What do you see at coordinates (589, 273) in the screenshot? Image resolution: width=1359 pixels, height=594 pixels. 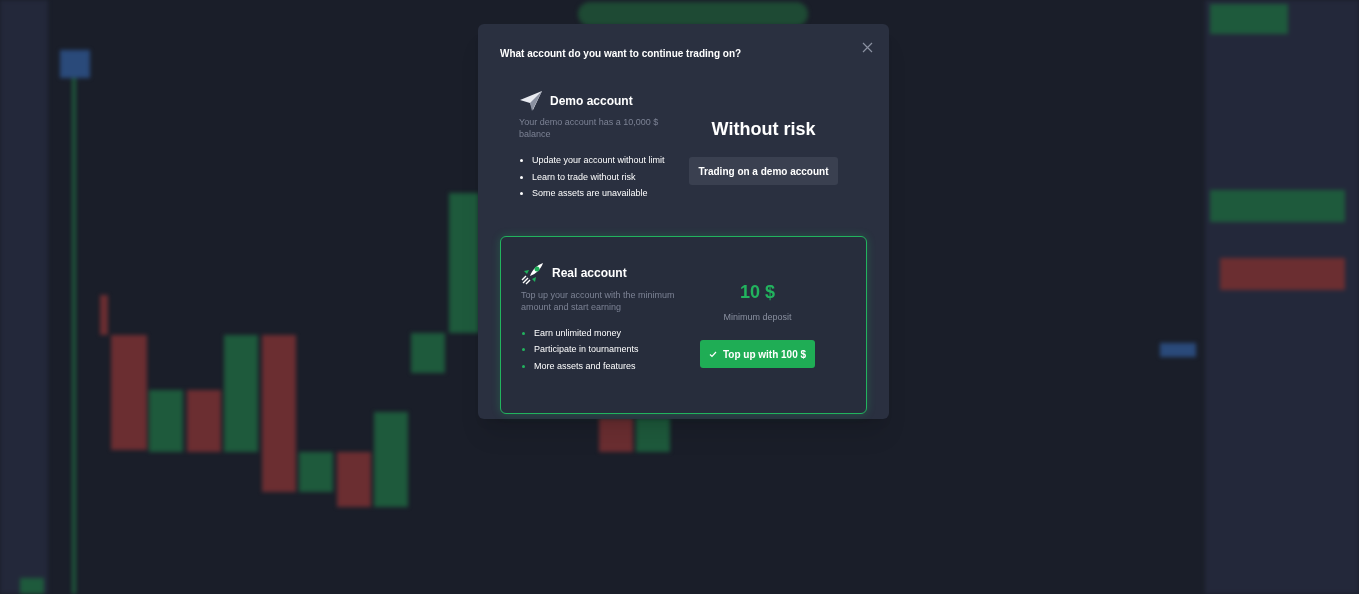 I see `account-title: Real account` at bounding box center [589, 273].